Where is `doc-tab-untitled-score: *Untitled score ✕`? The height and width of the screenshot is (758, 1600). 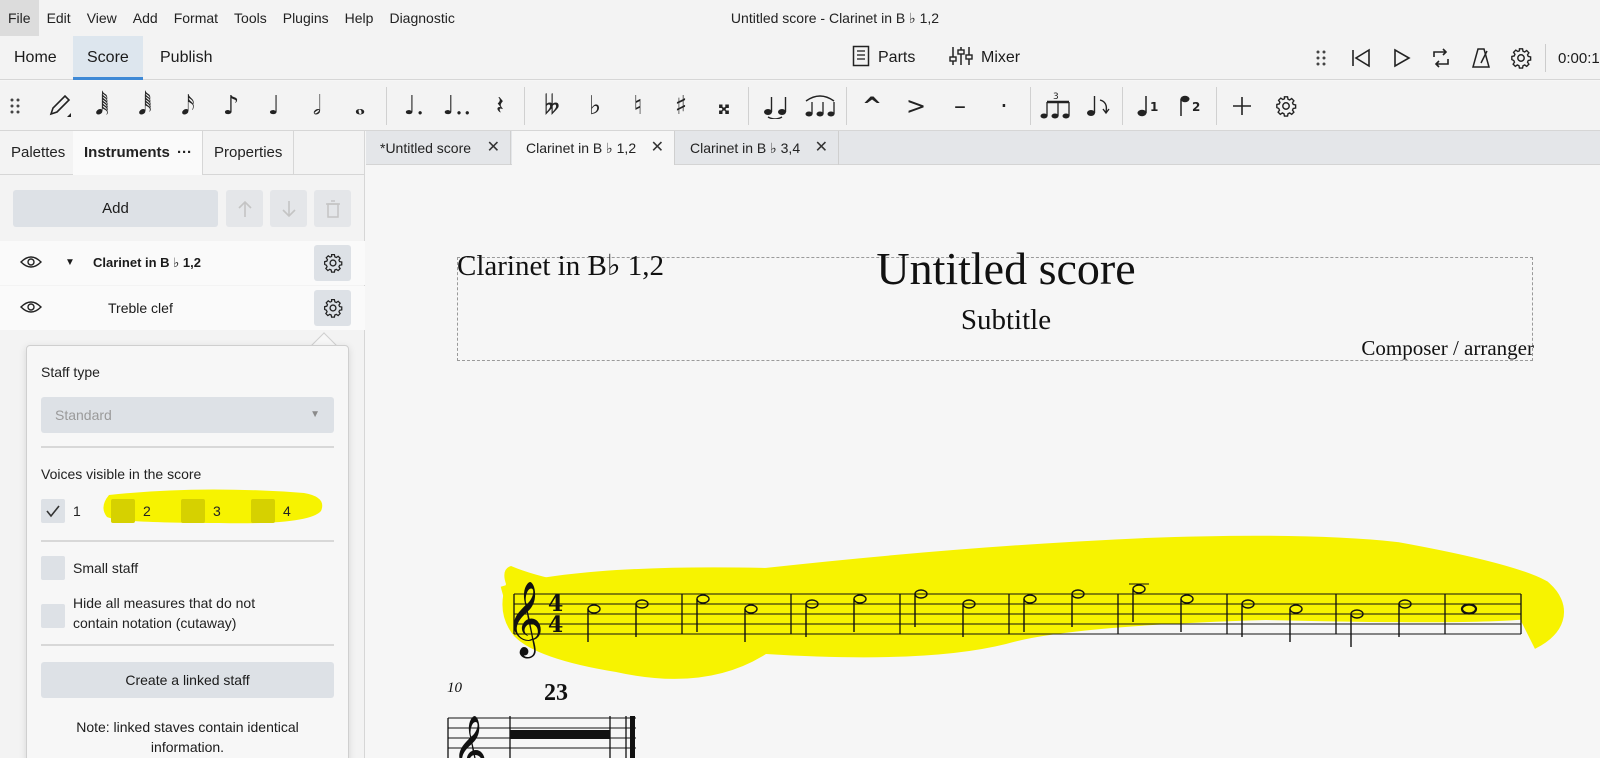
doc-tab-untitled-score: *Untitled score ✕ is located at coordinates (438, 148).